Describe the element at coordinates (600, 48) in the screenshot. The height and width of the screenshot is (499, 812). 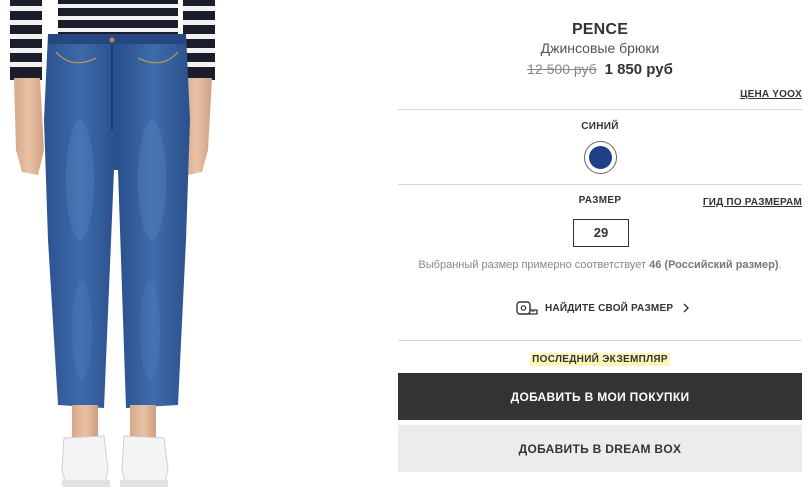
I see `product-type: Джинсовые брюки` at that location.